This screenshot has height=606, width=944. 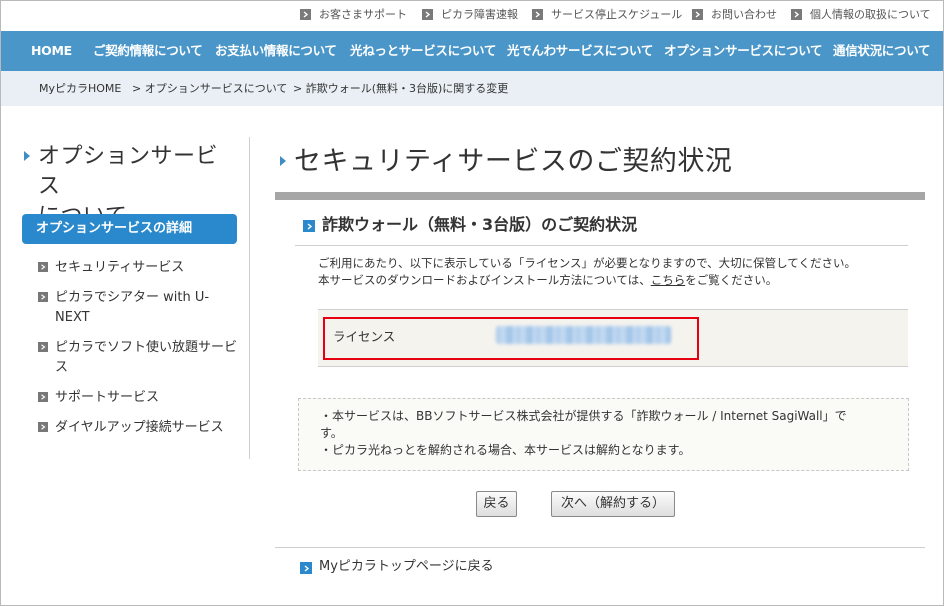 I want to click on utility-link-contact: お問い合わせ, so click(x=734, y=14).